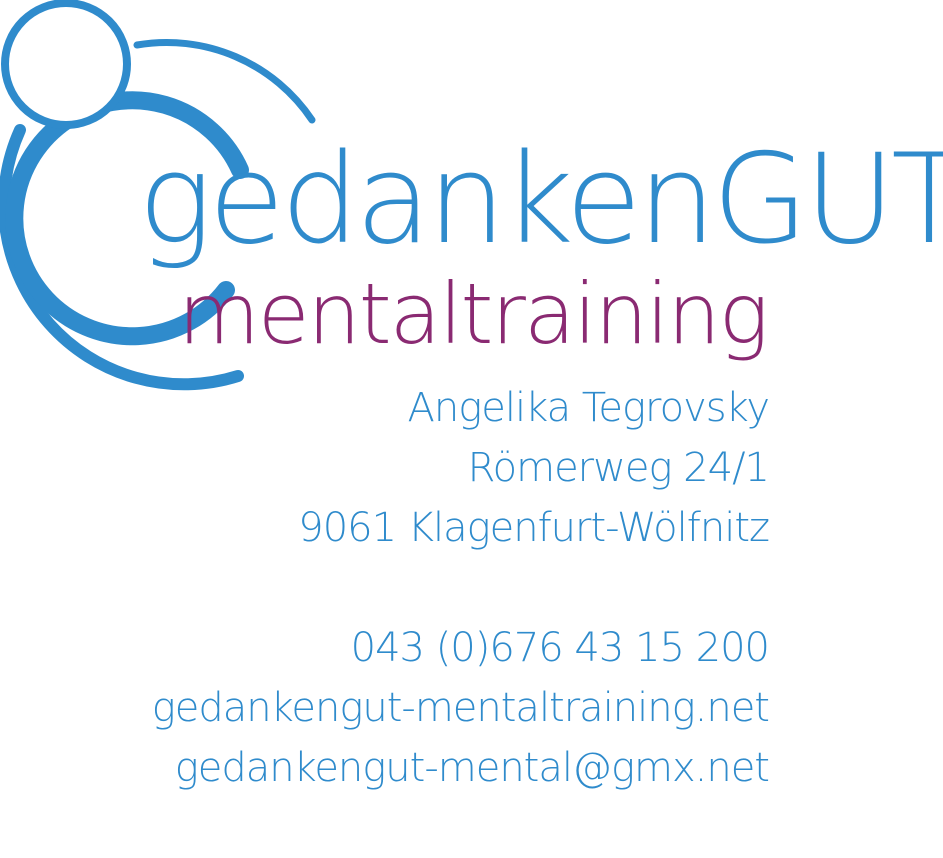 This screenshot has height=858, width=943. What do you see at coordinates (588, 408) in the screenshot?
I see `contact-name: Angelika Tegrovsky` at bounding box center [588, 408].